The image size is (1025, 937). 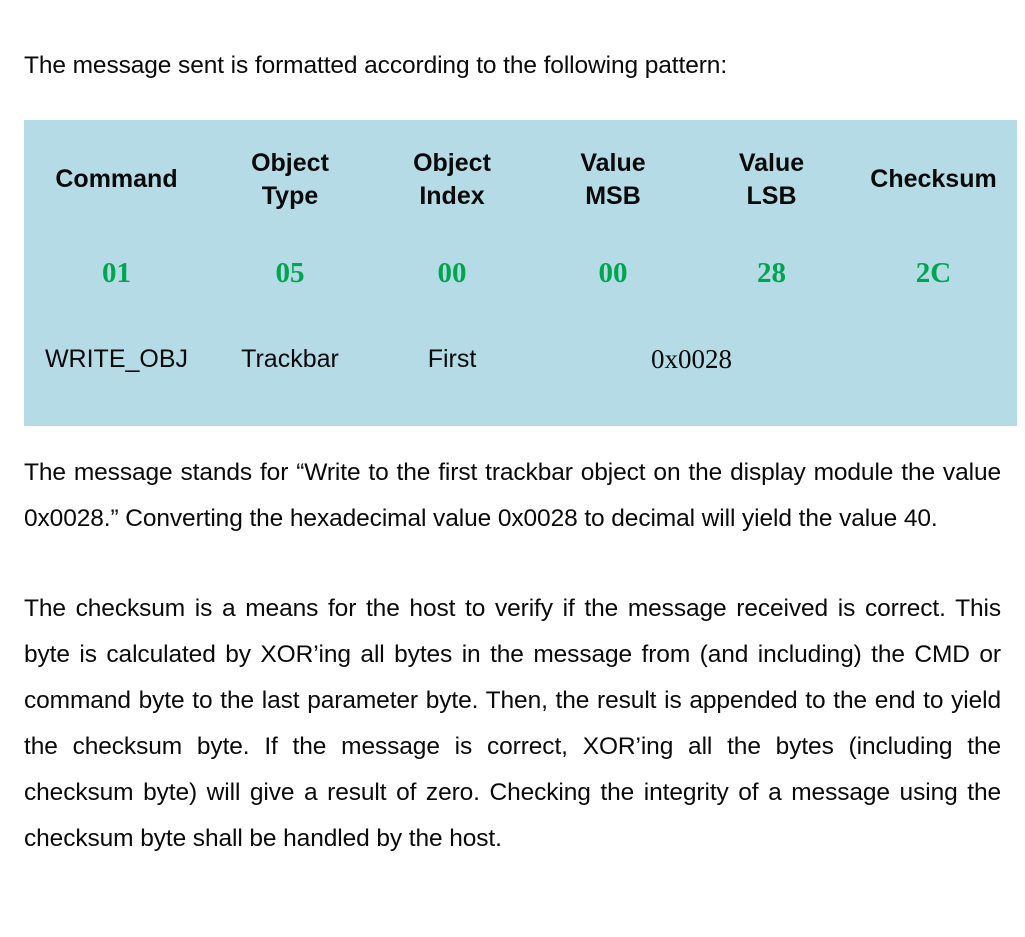 What do you see at coordinates (691, 359) in the screenshot?
I see `desc-value-combined: 0x0028` at bounding box center [691, 359].